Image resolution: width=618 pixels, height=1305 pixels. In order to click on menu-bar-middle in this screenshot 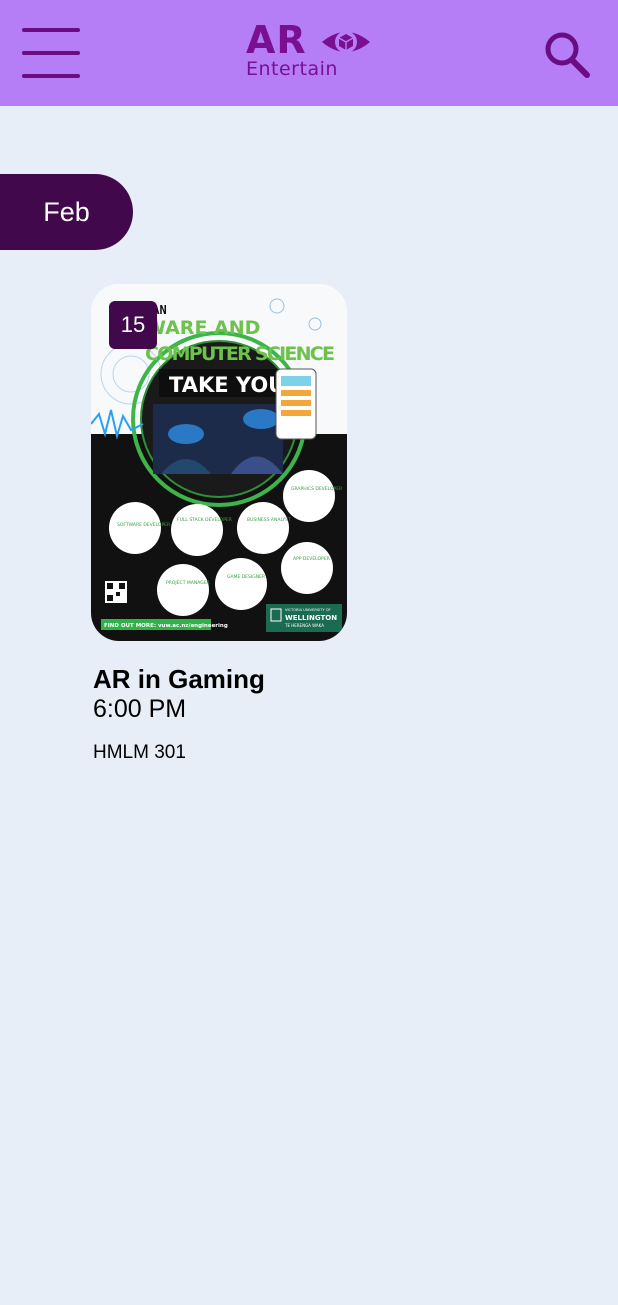, I will do `click(51, 53)`.